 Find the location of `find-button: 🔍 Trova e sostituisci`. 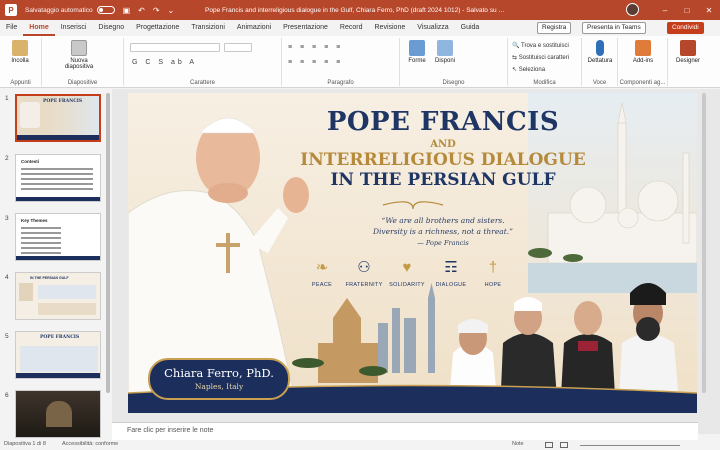

find-button: 🔍 Trova e sostituisci is located at coordinates (540, 45).